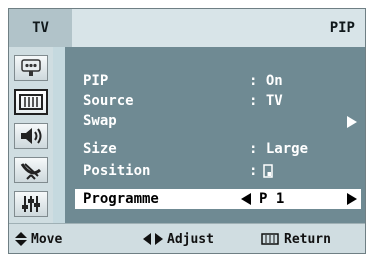 Image resolution: width=376 pixels, height=264 pixels. What do you see at coordinates (31, 204) in the screenshot?
I see `setup-icon` at bounding box center [31, 204].